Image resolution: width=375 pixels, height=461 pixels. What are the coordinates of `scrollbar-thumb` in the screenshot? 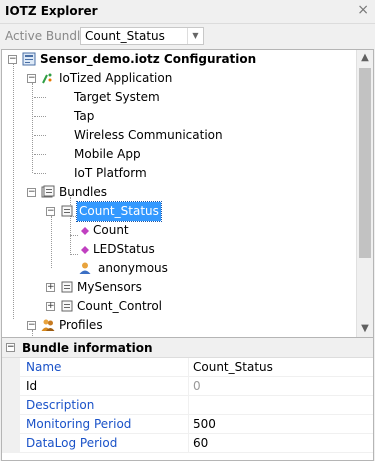 It's located at (365, 163).